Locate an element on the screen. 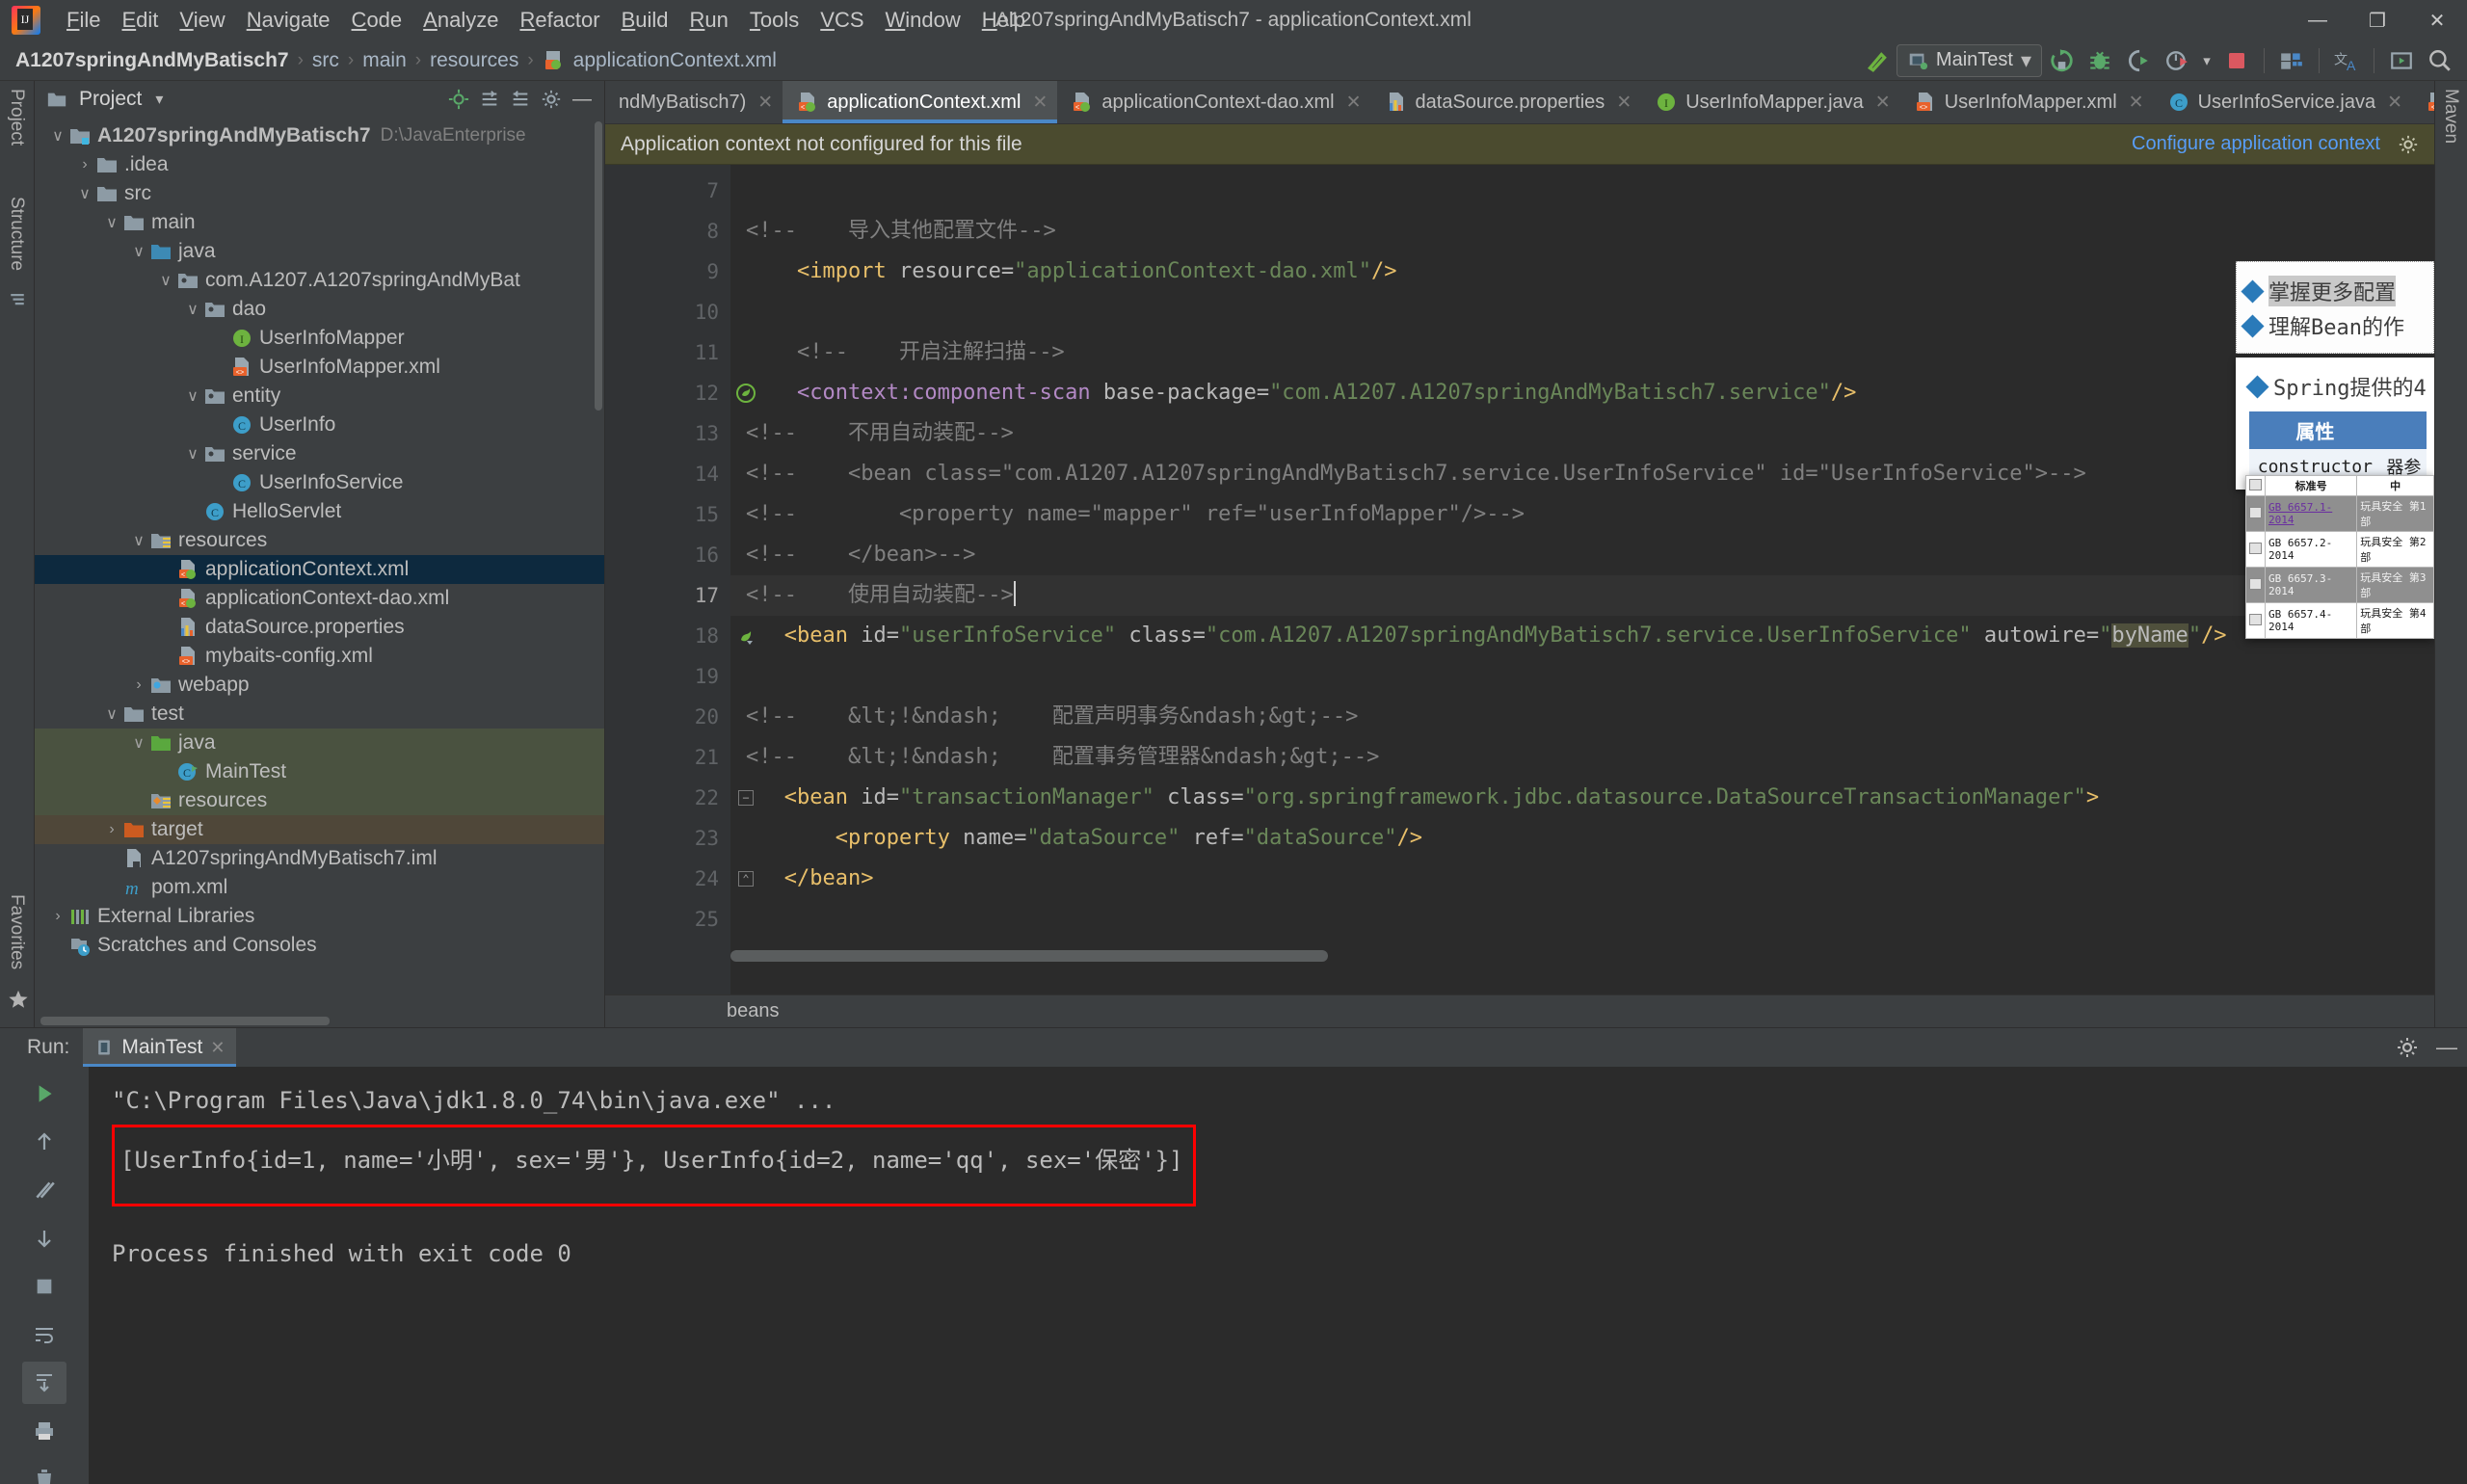 Image resolution: width=2467 pixels, height=1484 pixels. soft-wrap-button is located at coordinates (44, 1334).